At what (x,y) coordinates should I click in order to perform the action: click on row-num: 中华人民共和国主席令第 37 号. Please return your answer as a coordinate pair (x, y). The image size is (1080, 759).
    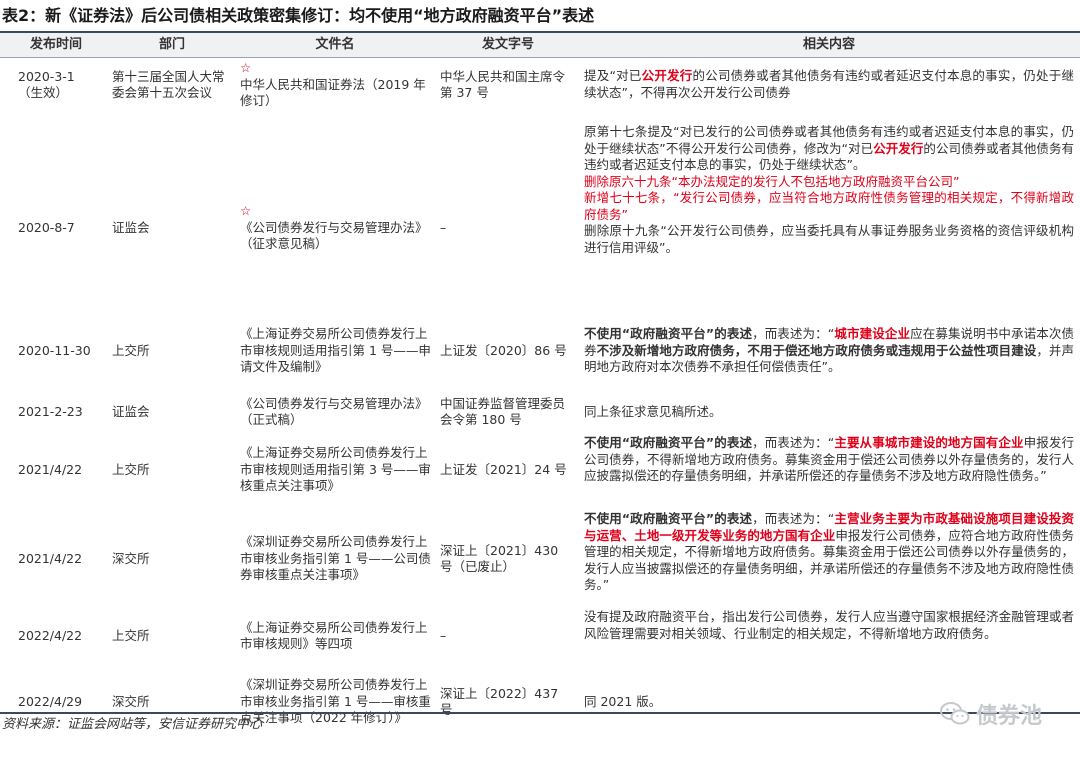
    Looking at the image, I should click on (503, 84).